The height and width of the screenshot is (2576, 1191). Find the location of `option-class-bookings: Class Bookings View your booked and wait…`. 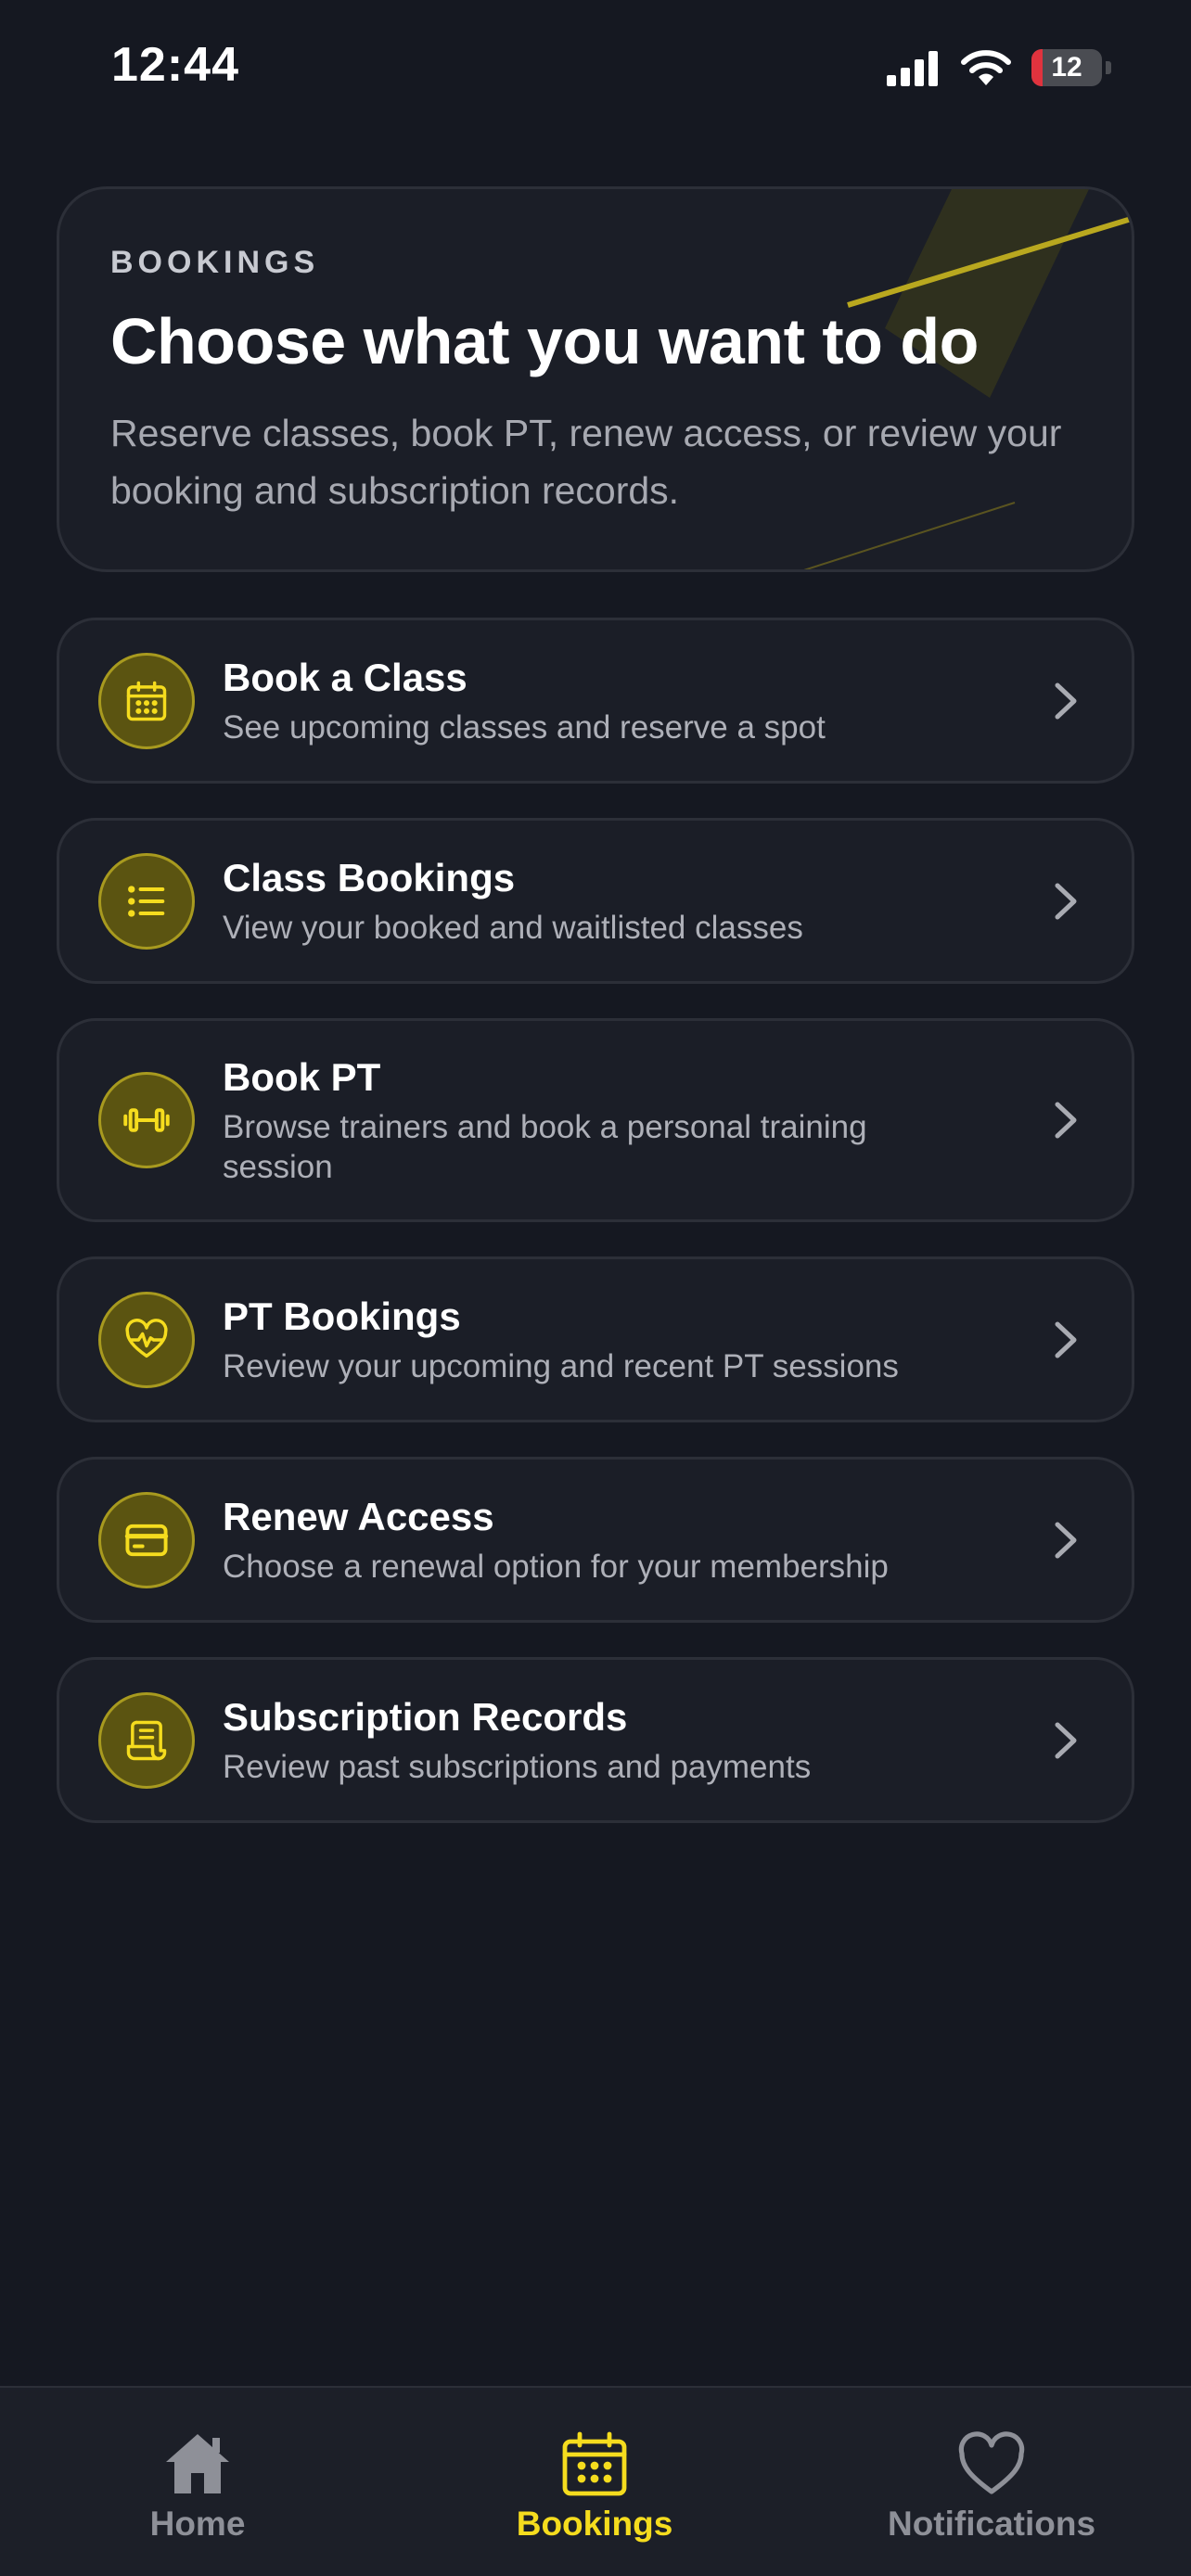

option-class-bookings: Class Bookings View your booked and wait… is located at coordinates (595, 901).